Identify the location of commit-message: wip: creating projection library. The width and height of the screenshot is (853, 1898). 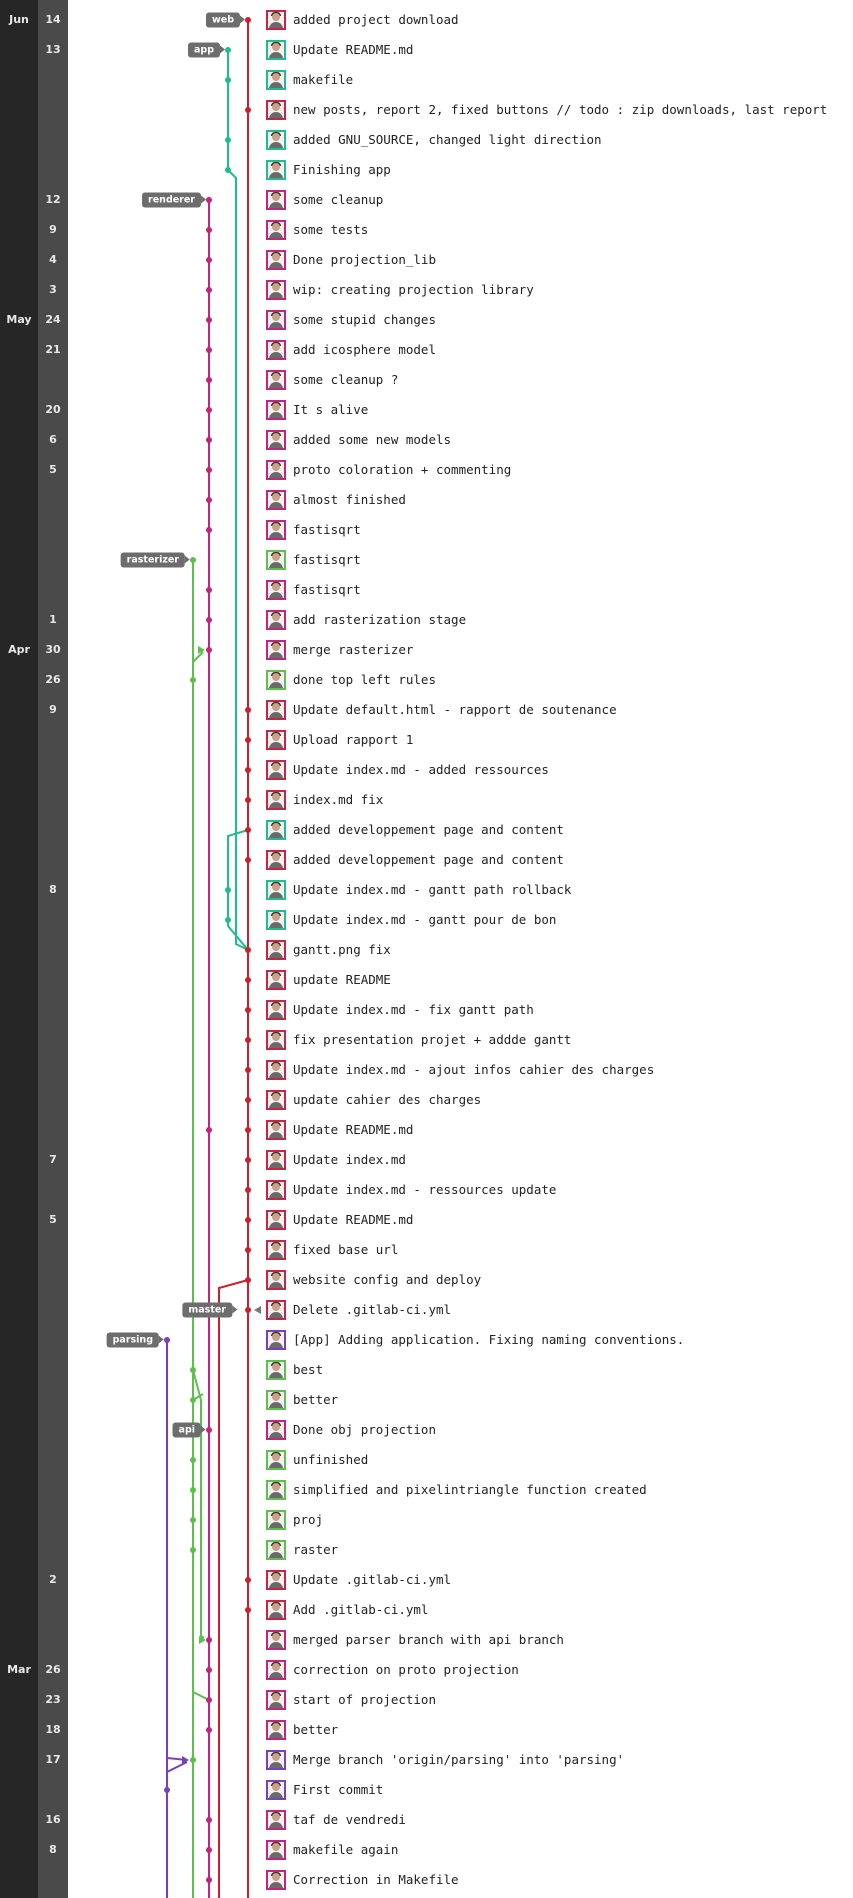
(413, 290).